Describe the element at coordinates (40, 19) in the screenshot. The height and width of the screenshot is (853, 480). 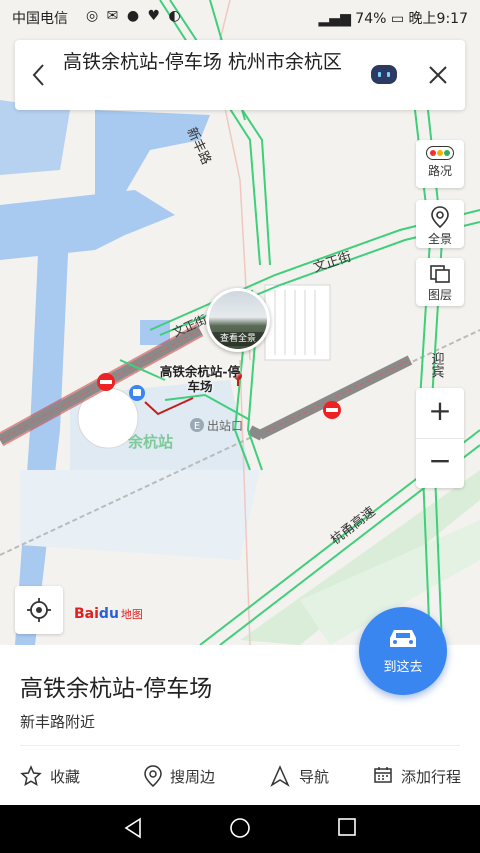
I see `carrier-label: 中国电信` at that location.